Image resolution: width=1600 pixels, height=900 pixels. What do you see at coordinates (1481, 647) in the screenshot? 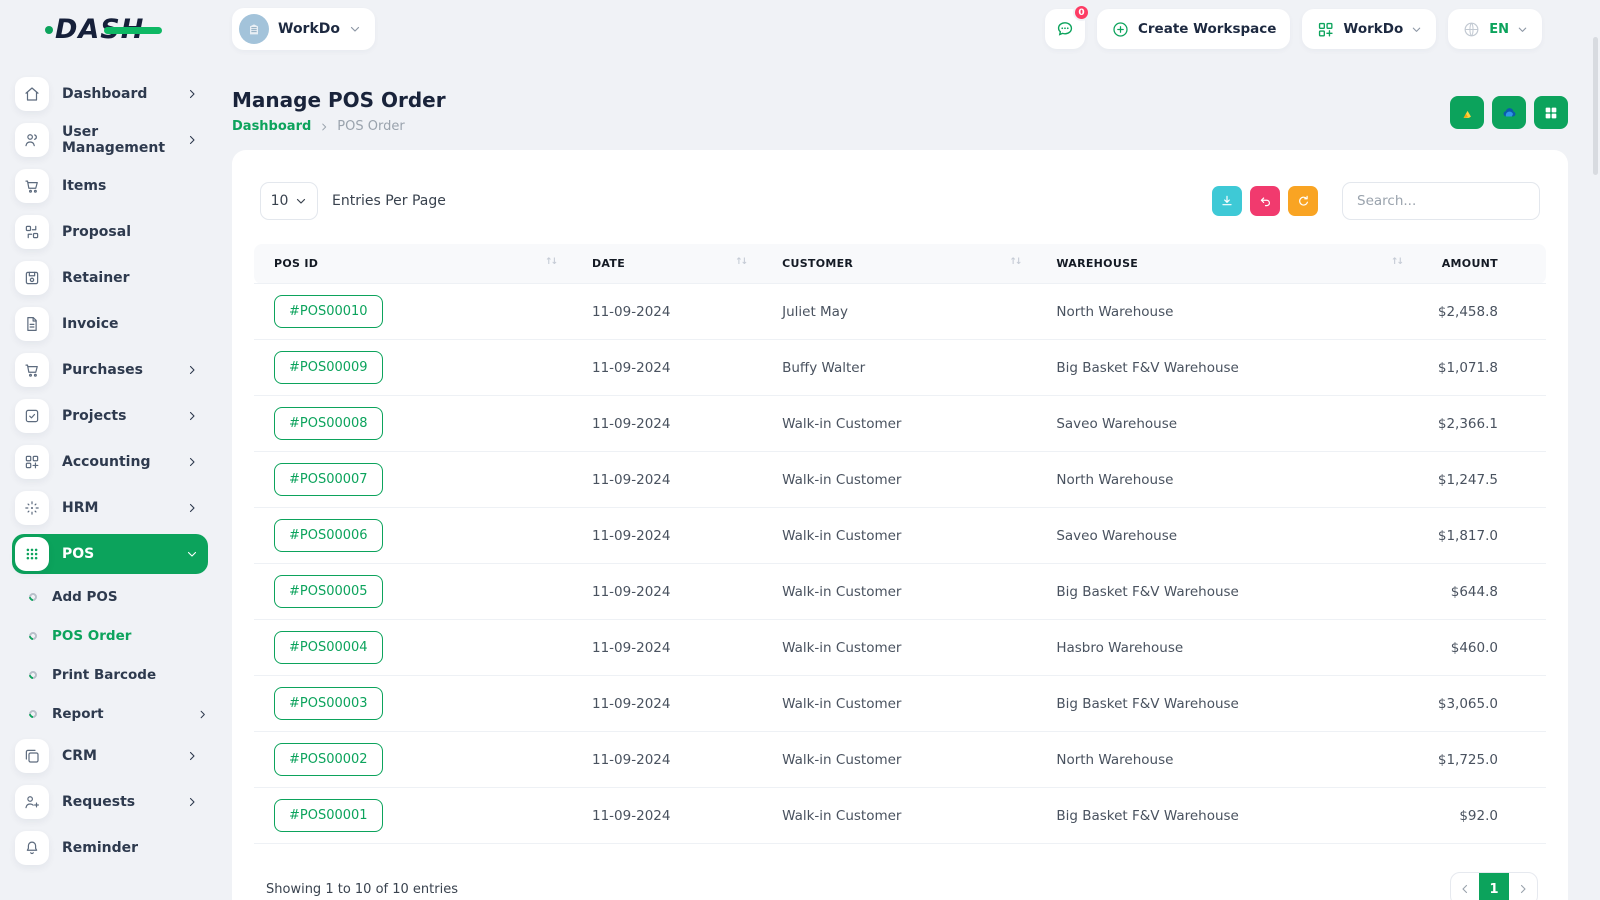
I see `amount-cell: $460.0` at bounding box center [1481, 647].